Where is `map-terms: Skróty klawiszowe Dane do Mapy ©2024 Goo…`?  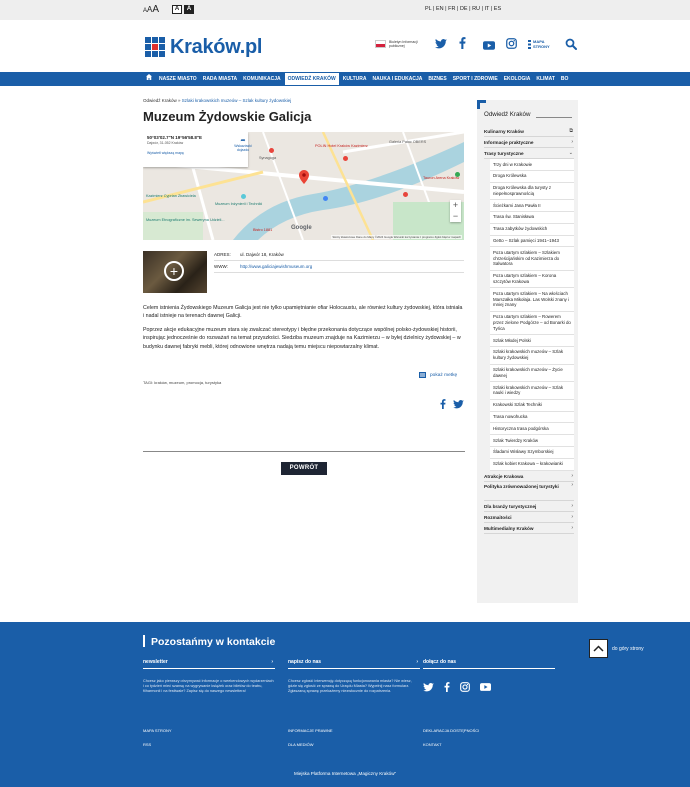
map-terms: Skróty klawiszowe Dane do Mapy ©2024 Goo… is located at coordinates (396, 237).